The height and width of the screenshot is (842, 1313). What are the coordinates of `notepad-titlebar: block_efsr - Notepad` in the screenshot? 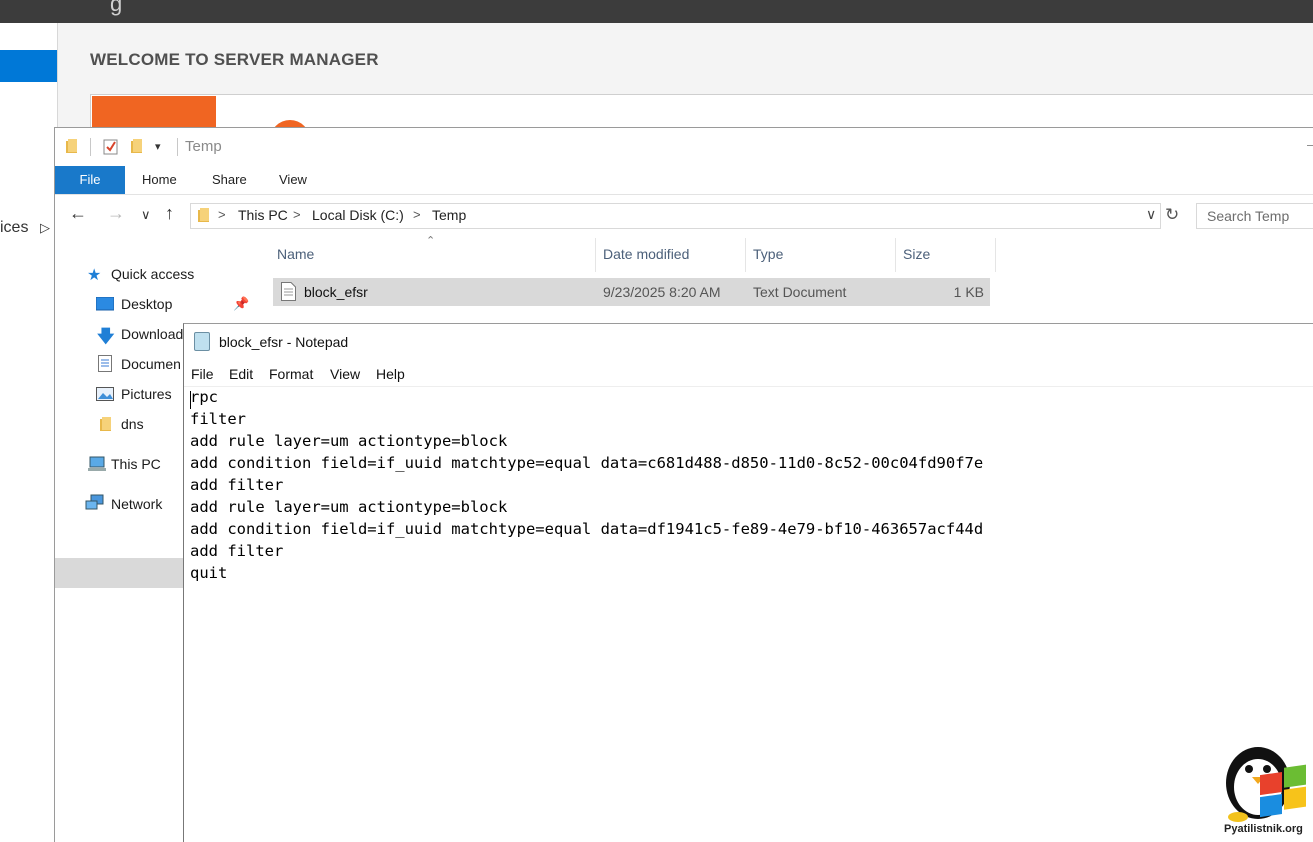 It's located at (748, 342).